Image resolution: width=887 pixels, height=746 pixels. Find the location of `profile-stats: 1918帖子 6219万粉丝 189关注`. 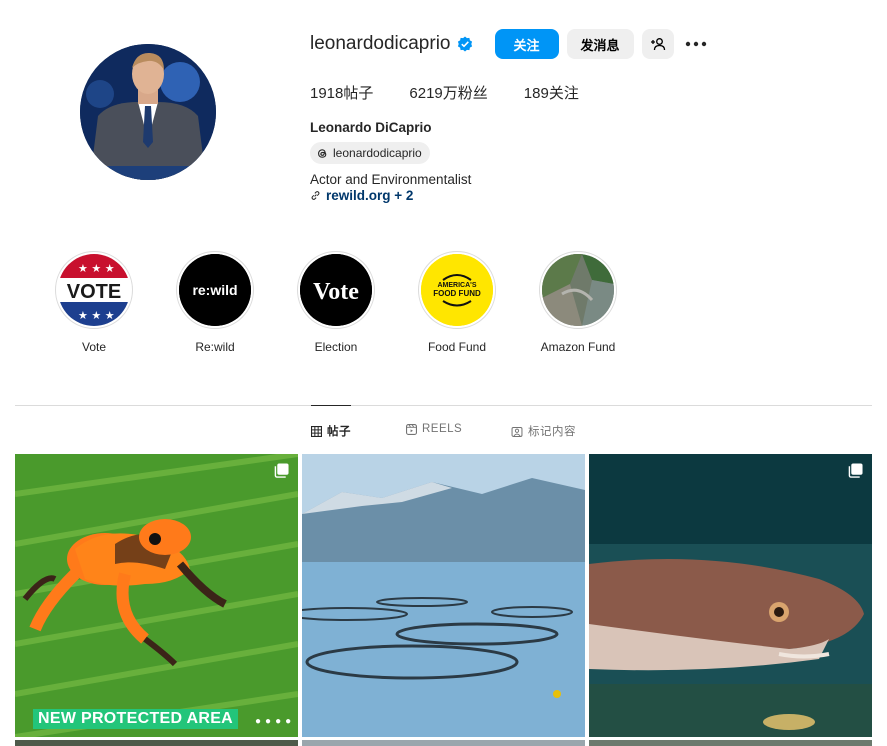

profile-stats: 1918帖子 6219万粉丝 189关注 is located at coordinates (462, 92).